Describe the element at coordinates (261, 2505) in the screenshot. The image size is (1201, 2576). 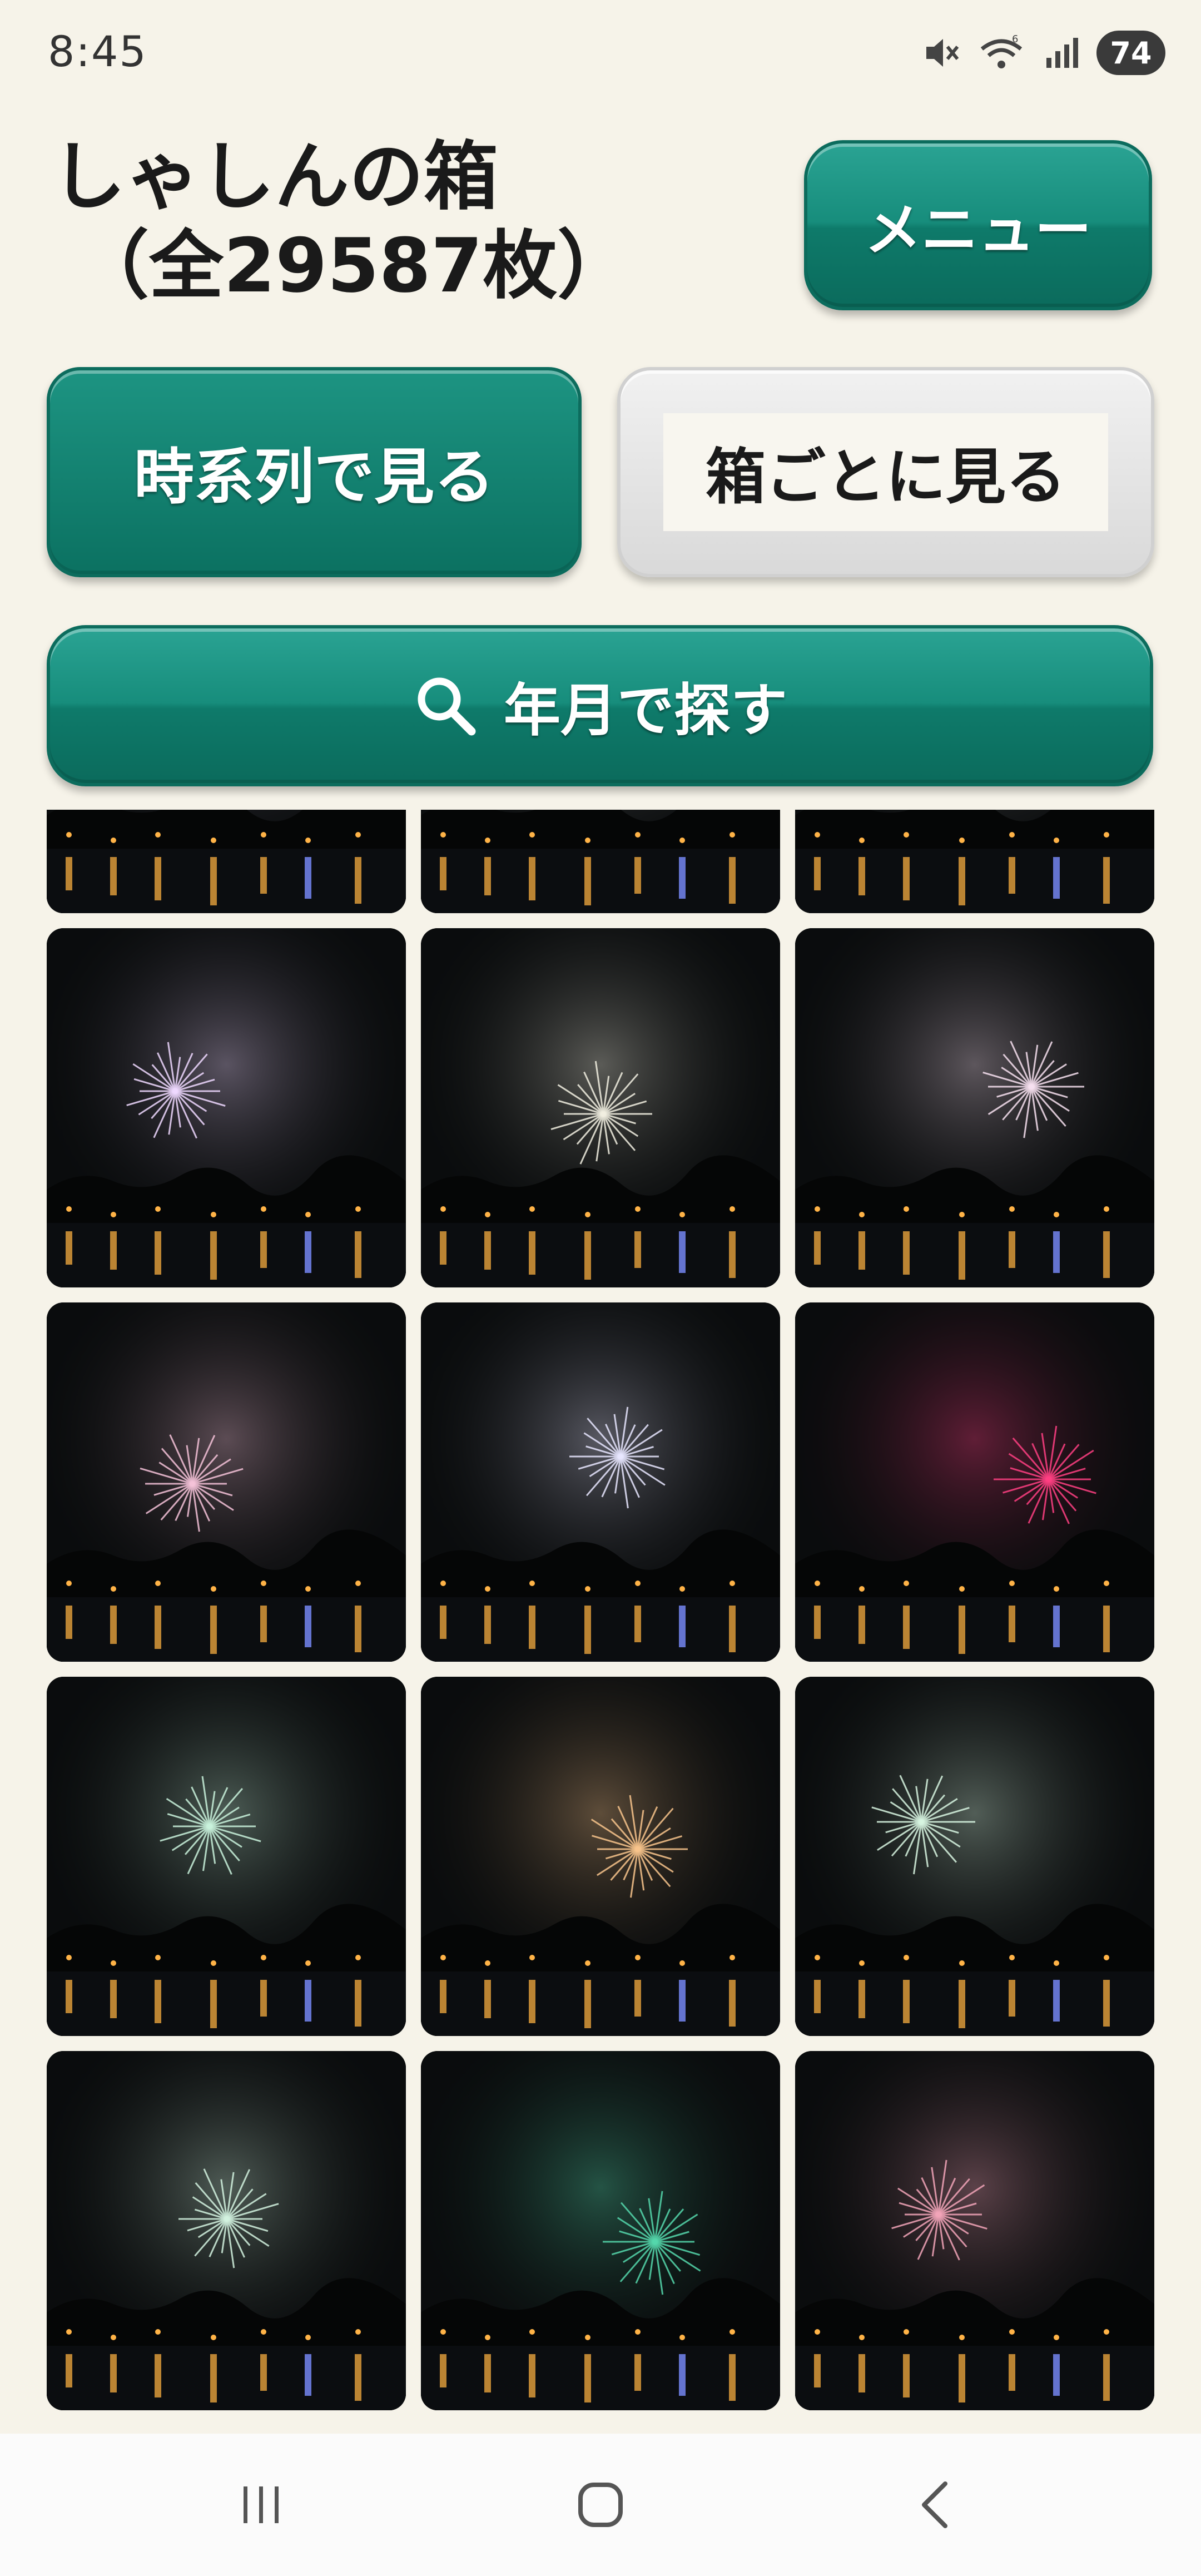
I see `recent-apps-icon` at that location.